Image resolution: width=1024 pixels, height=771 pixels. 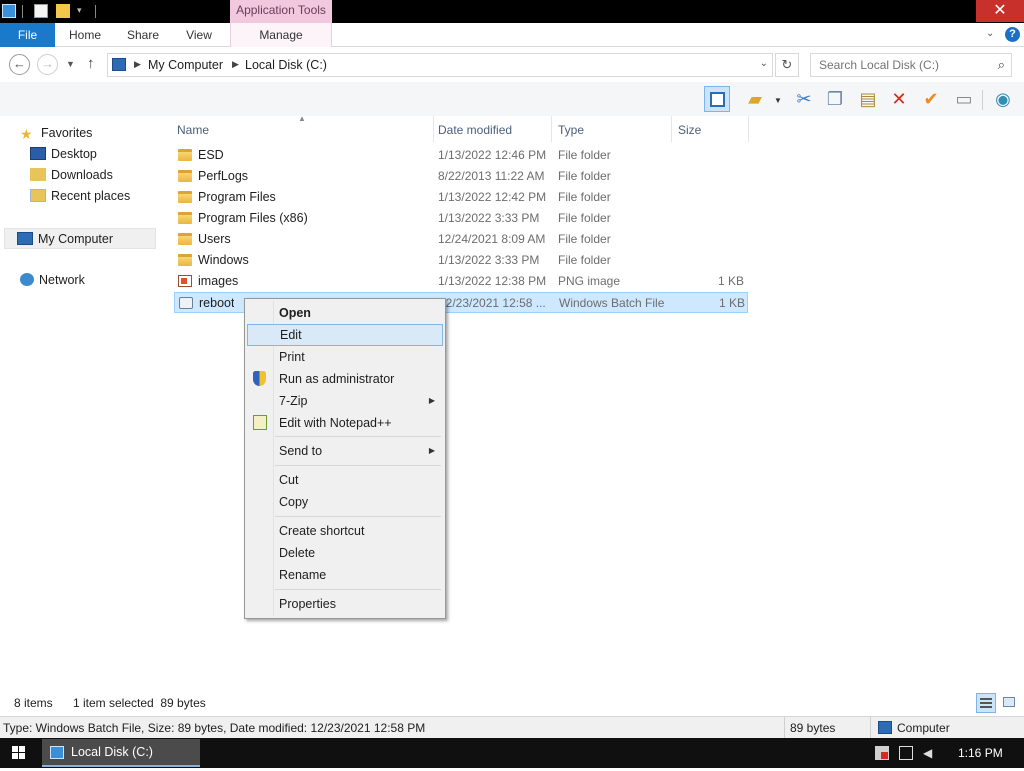 I want to click on rename-icon: ▭, so click(x=964, y=99).